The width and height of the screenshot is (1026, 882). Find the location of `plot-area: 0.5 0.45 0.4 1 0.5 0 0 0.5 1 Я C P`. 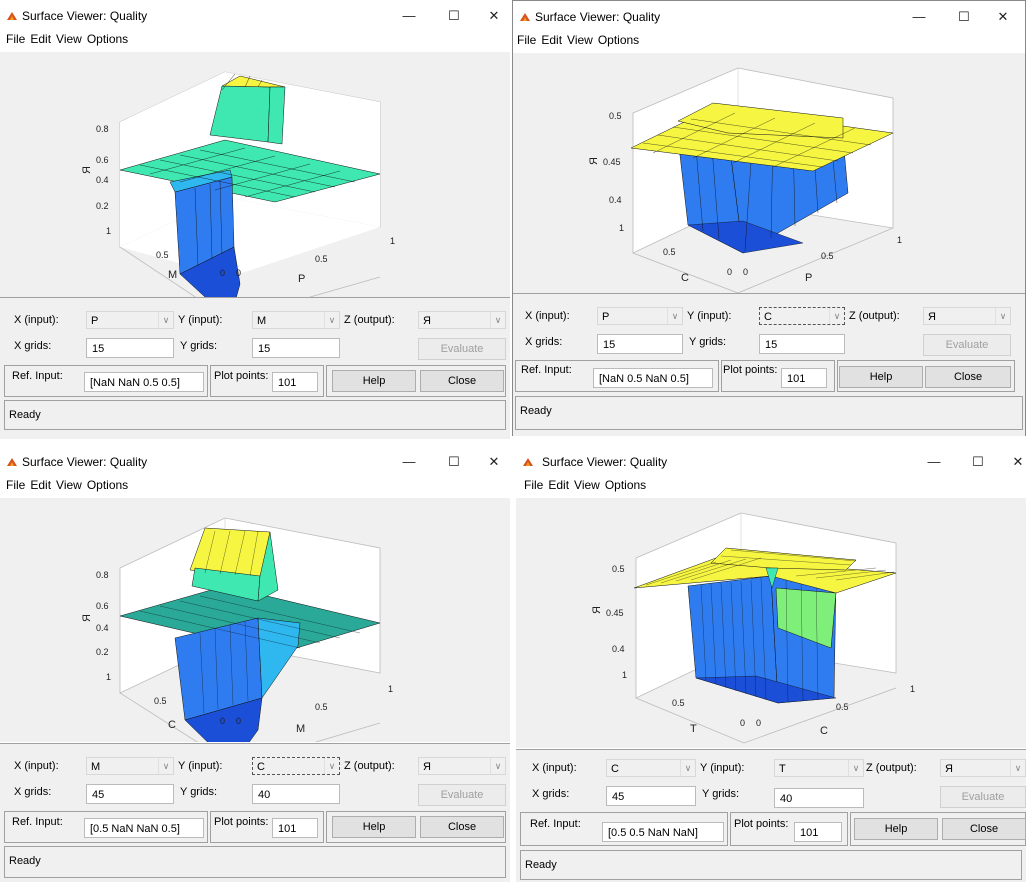

plot-area: 0.5 0.45 0.4 1 0.5 0 0 0.5 1 Я C P is located at coordinates (769, 173).